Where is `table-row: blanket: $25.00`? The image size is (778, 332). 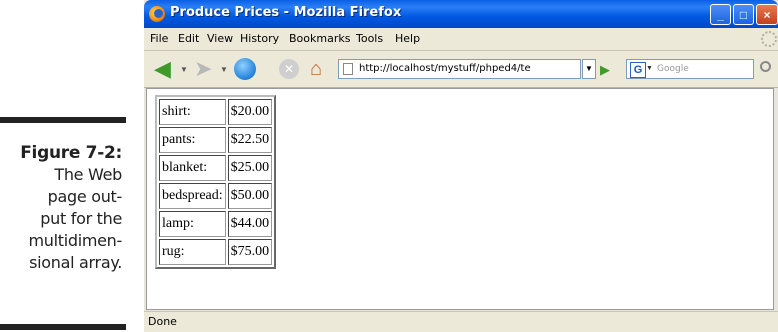 table-row: blanket: $25.00 is located at coordinates (216, 168).